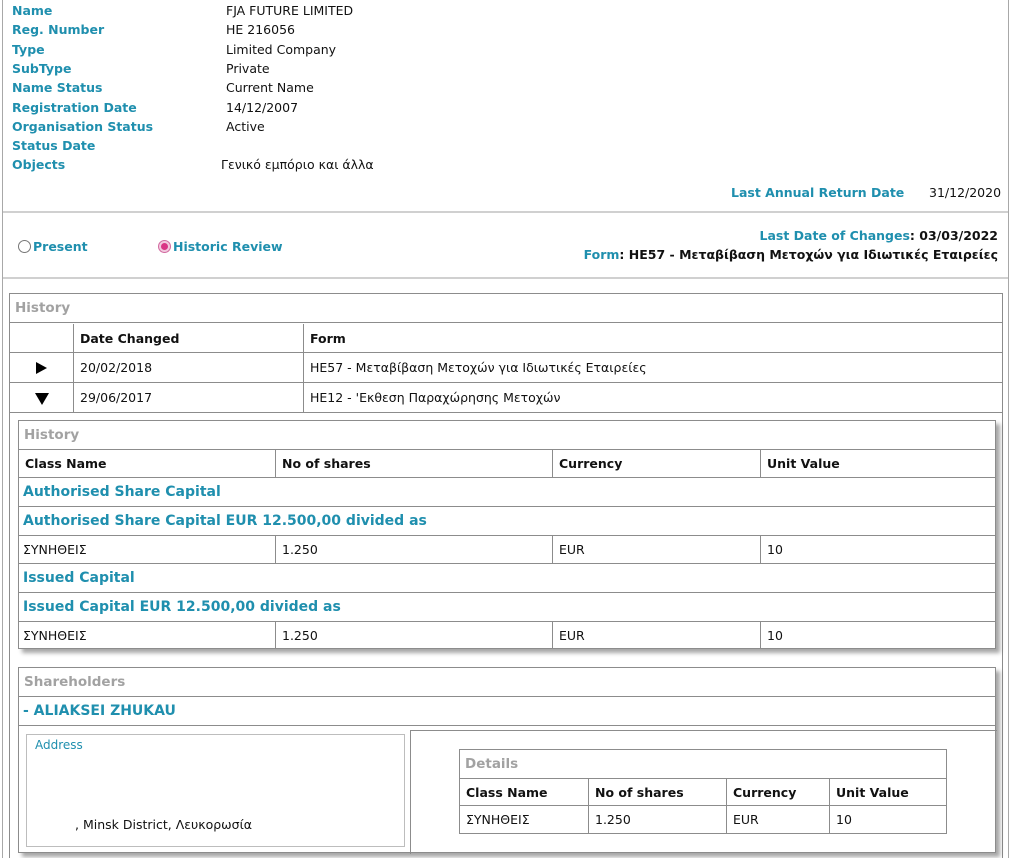  Describe the element at coordinates (42, 68) in the screenshot. I see `field-label-subtype: SubType` at that location.